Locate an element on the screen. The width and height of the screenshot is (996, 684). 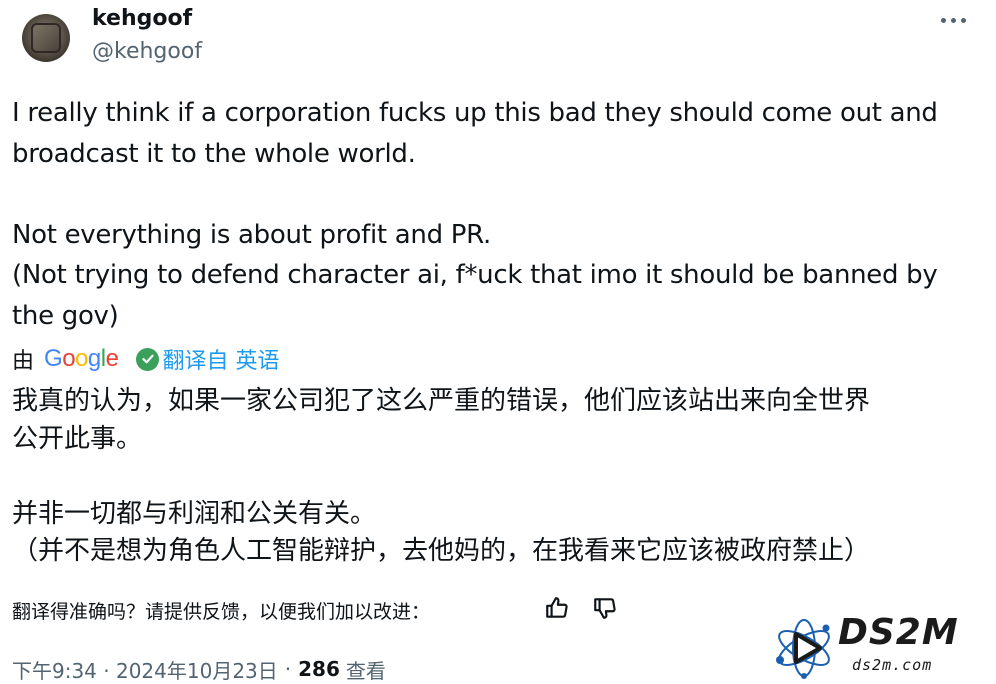
thumbs-down-button is located at coordinates (605, 608).